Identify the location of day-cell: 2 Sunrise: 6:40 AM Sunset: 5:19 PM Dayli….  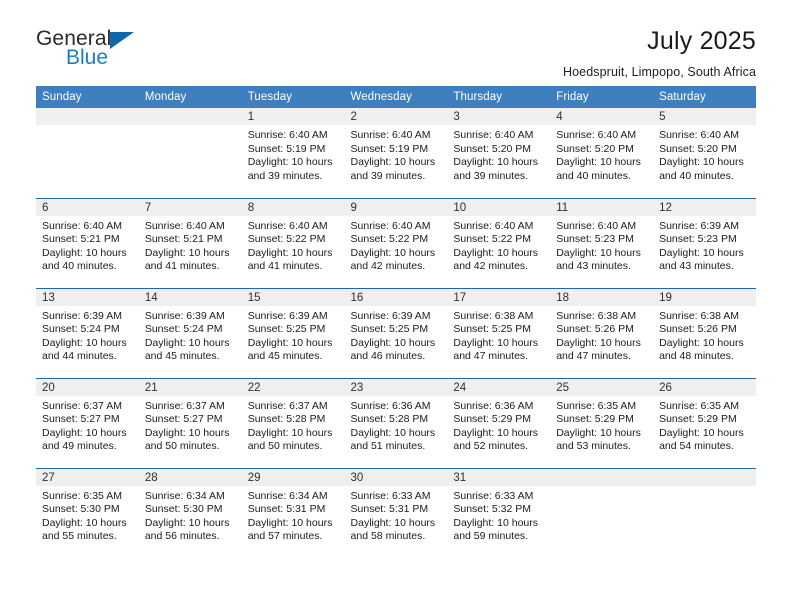
(396, 153).